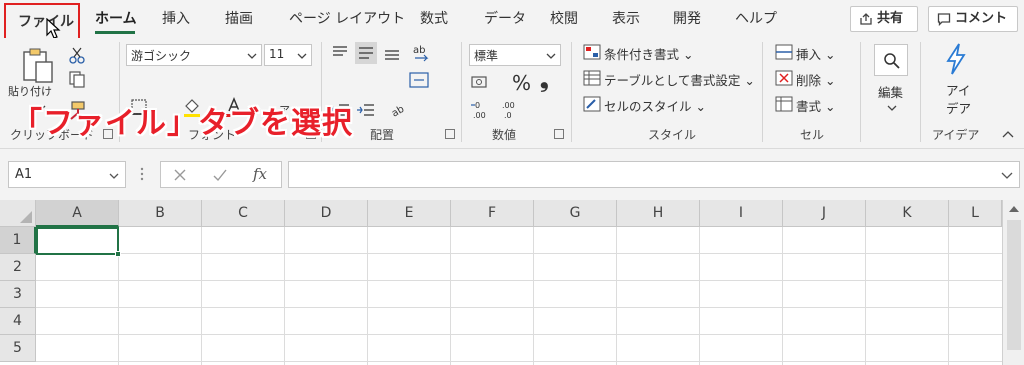  What do you see at coordinates (239, 19) in the screenshot?
I see `tab-draw: 描画` at bounding box center [239, 19].